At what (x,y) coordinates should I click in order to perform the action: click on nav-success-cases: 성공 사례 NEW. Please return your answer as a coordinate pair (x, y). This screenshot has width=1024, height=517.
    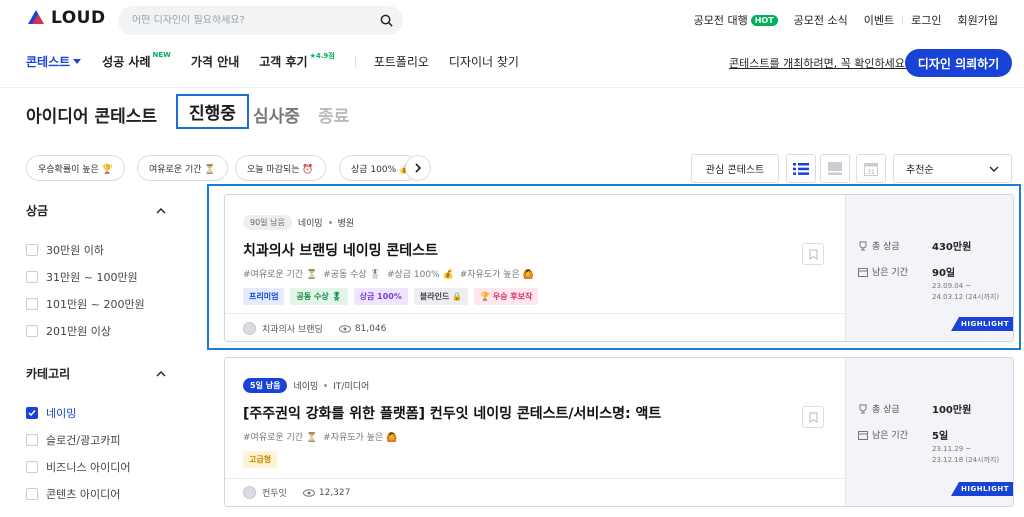
    Looking at the image, I should click on (136, 60).